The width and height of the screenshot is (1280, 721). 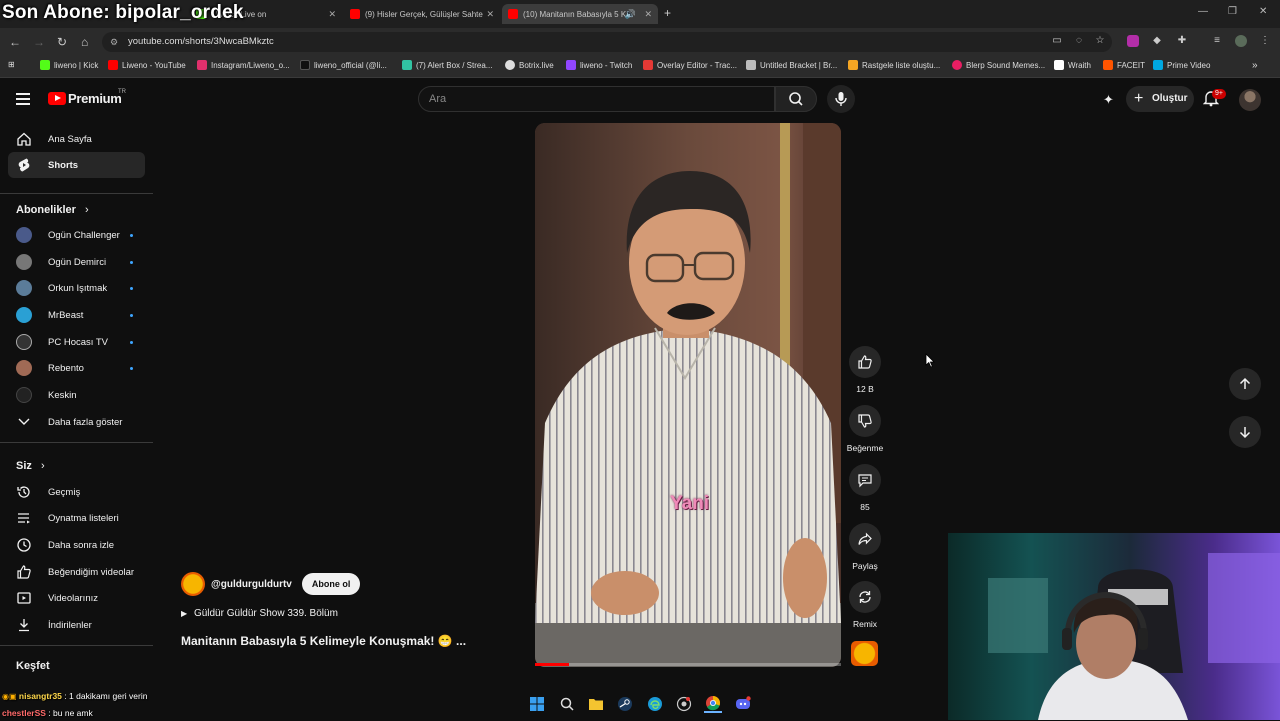 What do you see at coordinates (957, 65) in the screenshot?
I see `blerp-icon` at bounding box center [957, 65].